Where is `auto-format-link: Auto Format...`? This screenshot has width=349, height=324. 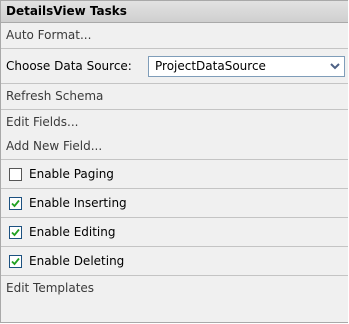
auto-format-link: Auto Format... is located at coordinates (174, 35).